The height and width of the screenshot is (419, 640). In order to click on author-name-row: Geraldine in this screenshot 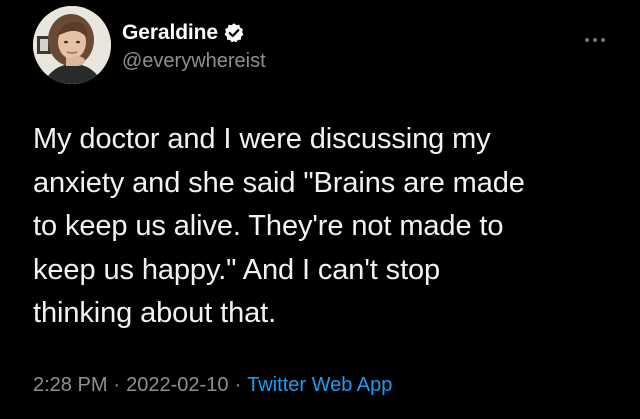, I will do `click(194, 33)`.